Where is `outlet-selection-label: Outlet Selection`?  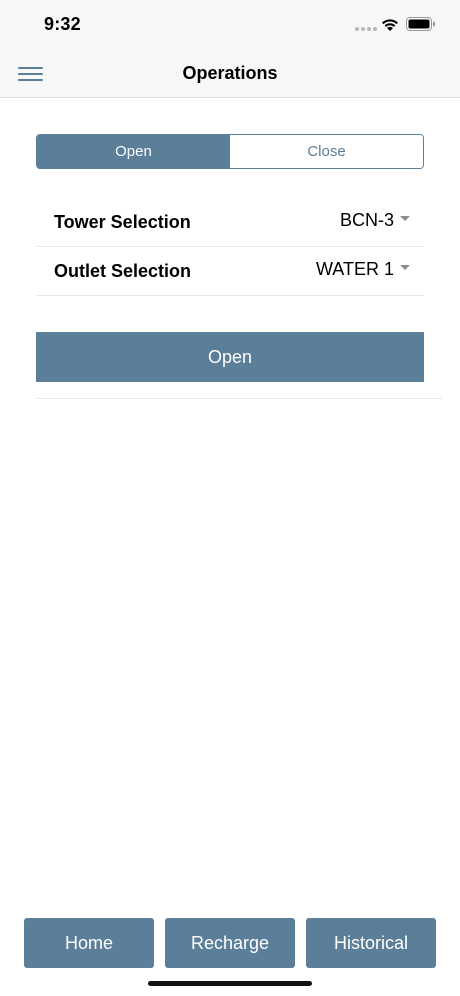
outlet-selection-label: Outlet Selection is located at coordinates (123, 271).